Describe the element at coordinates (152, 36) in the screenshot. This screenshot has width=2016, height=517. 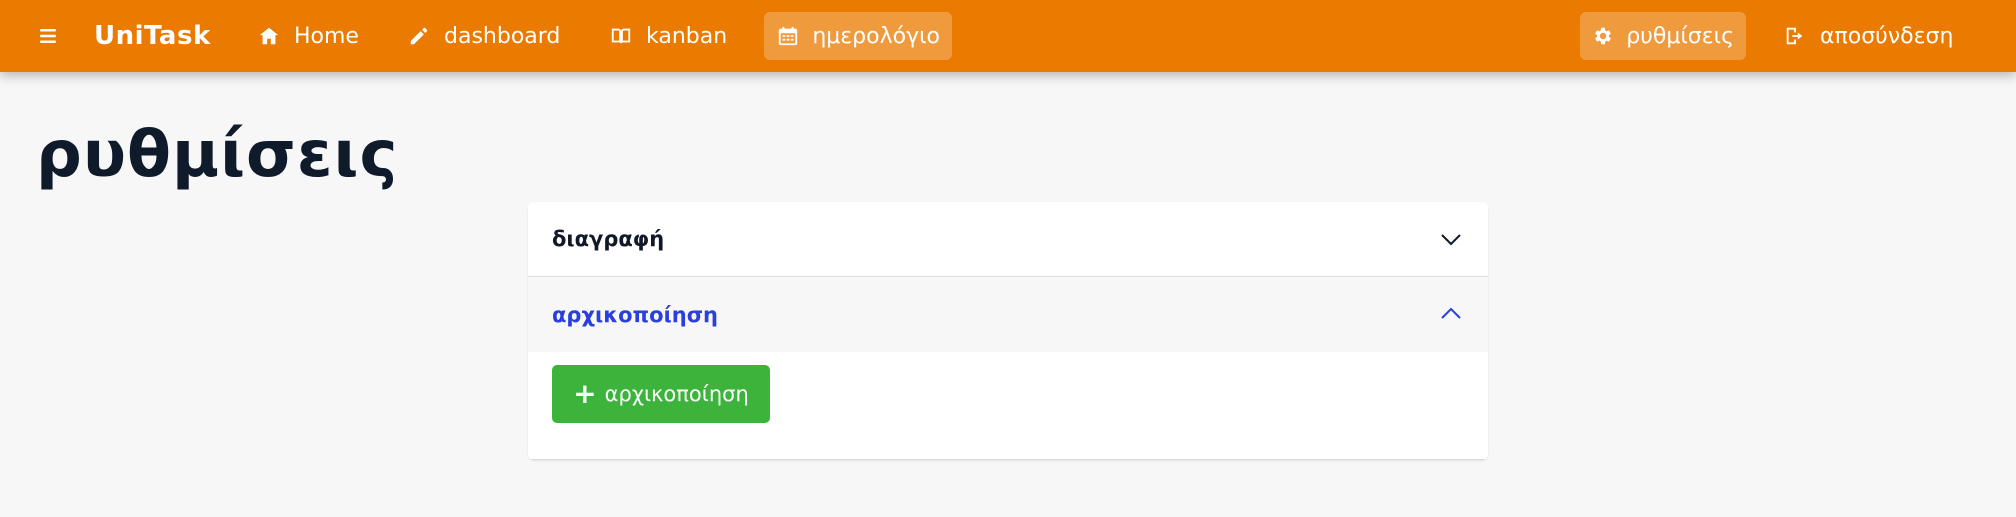
I see `brand-logo: UniTask` at that location.